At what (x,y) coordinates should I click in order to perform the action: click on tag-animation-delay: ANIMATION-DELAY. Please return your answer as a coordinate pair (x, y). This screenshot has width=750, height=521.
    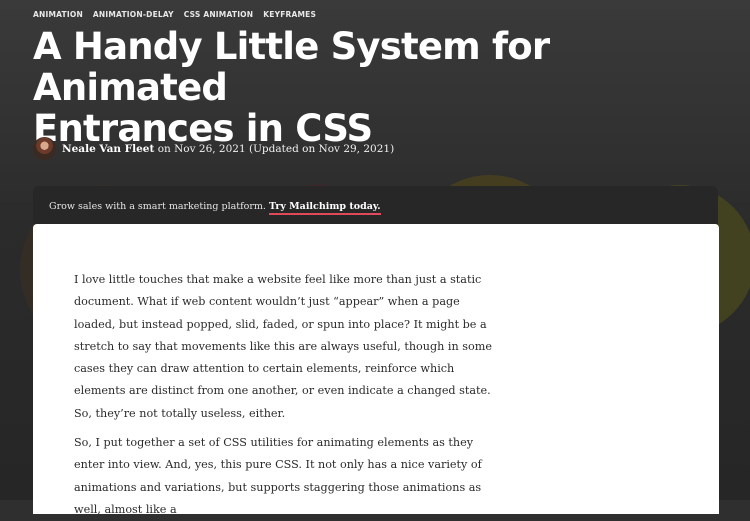
    Looking at the image, I should click on (133, 14).